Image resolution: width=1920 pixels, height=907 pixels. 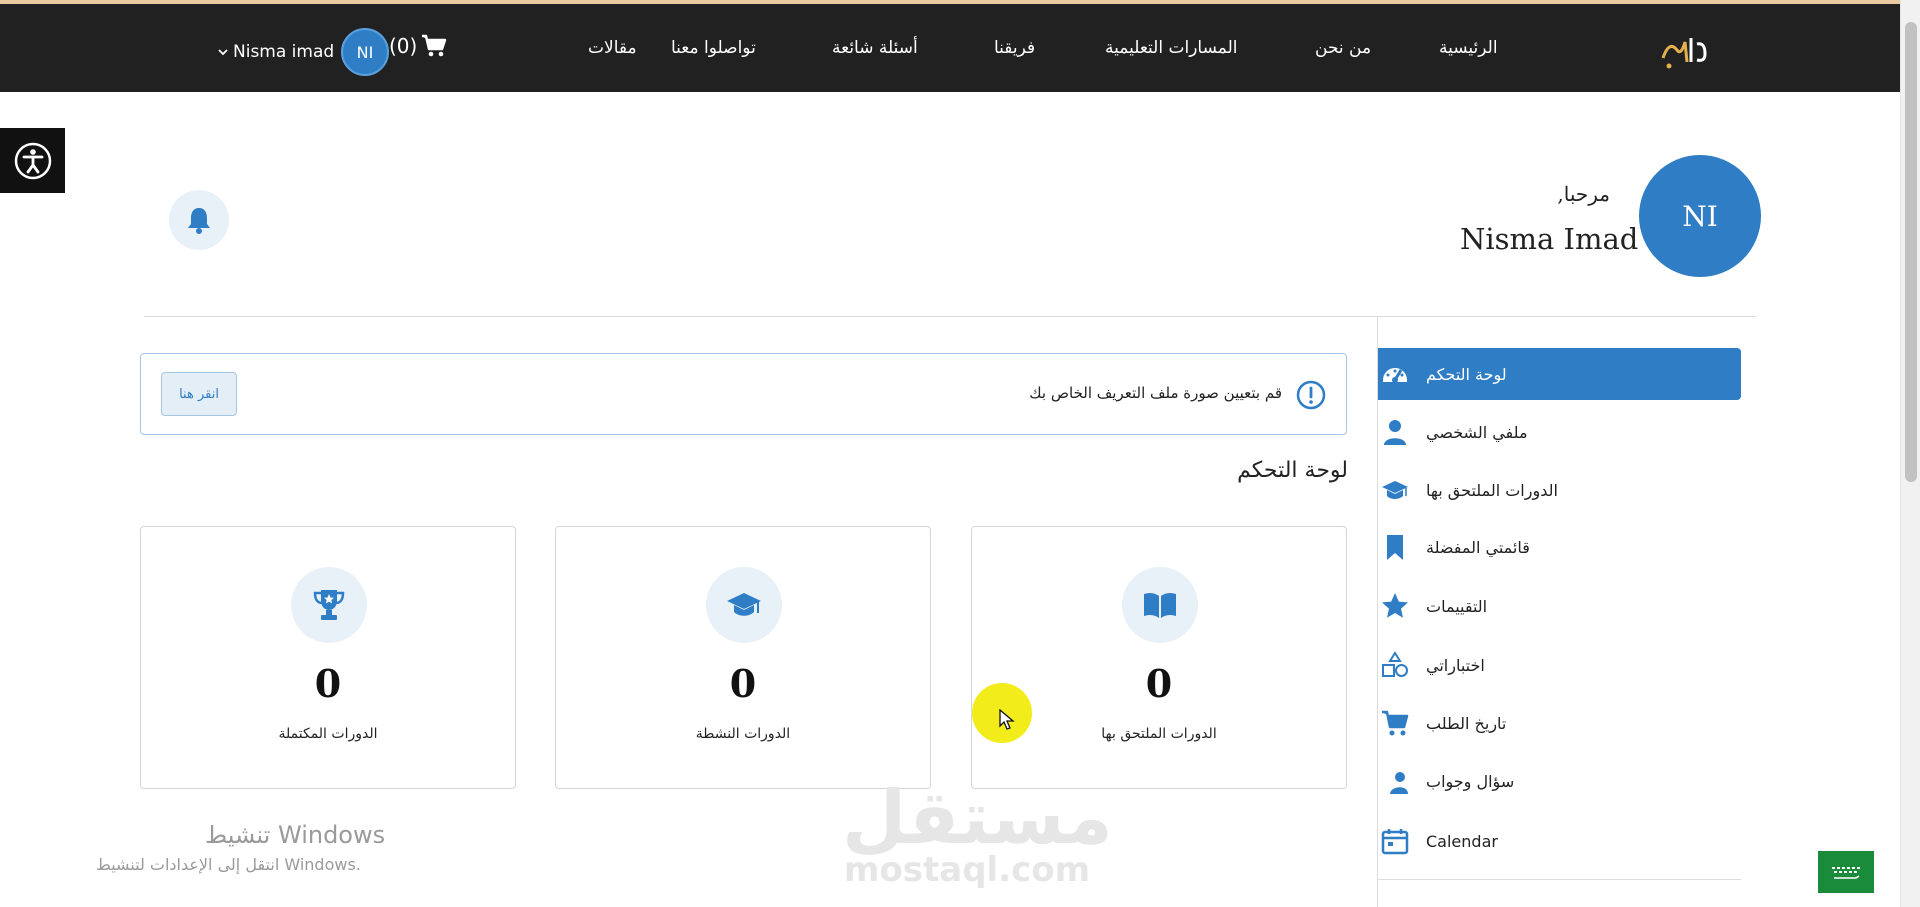 What do you see at coordinates (1343, 48) in the screenshot?
I see `nav-link-about: من نحن` at bounding box center [1343, 48].